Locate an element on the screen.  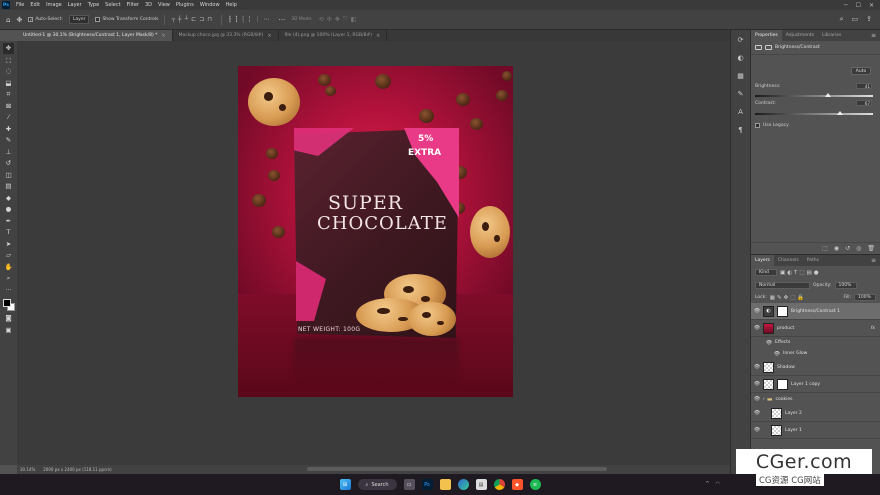
foreground-color-swatch is located at coordinates (6, 303).